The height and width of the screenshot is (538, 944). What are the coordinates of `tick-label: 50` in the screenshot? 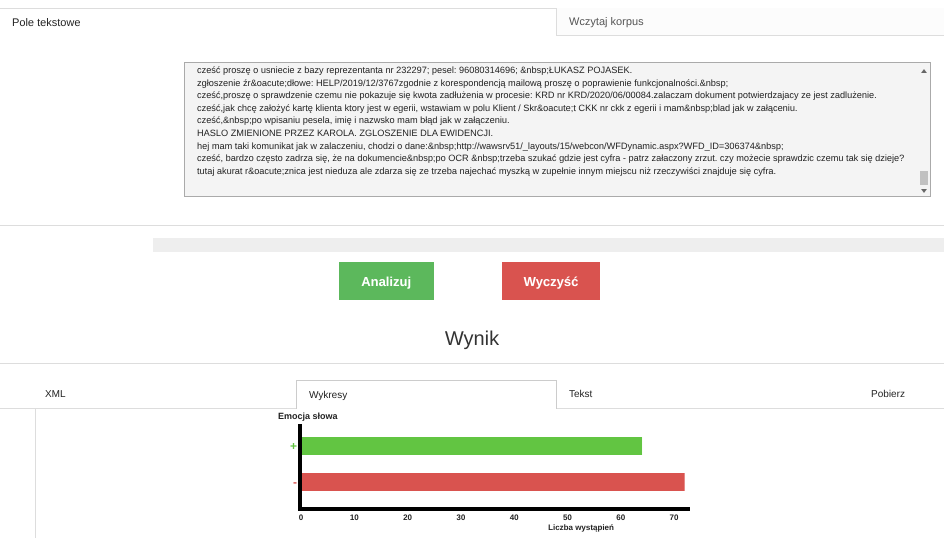 It's located at (567, 517).